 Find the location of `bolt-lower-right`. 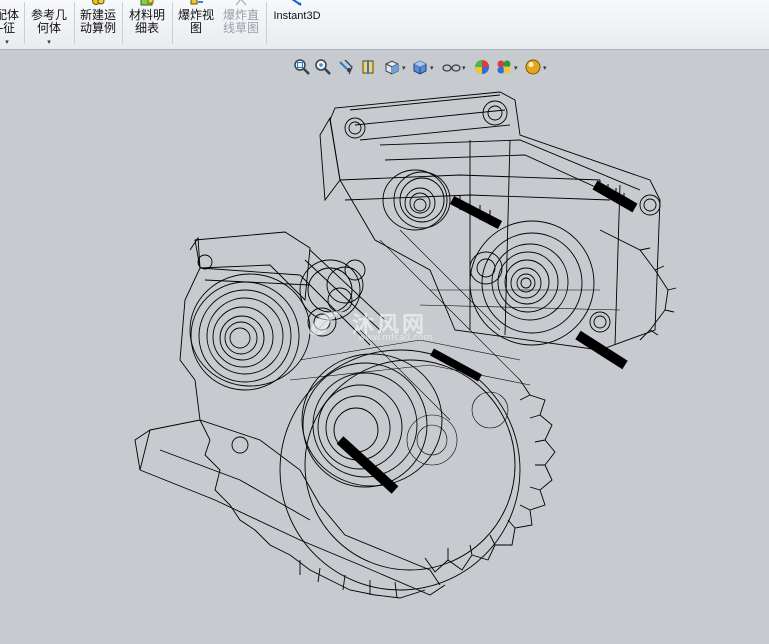

bolt-lower-right is located at coordinates (601, 350).